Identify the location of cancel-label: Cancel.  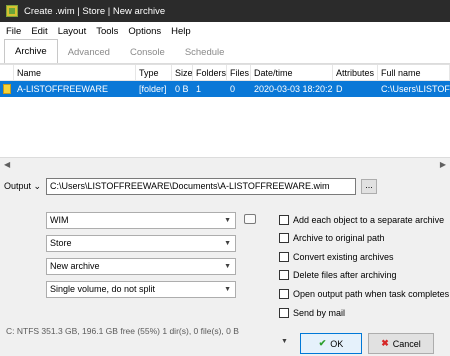
(406, 343).